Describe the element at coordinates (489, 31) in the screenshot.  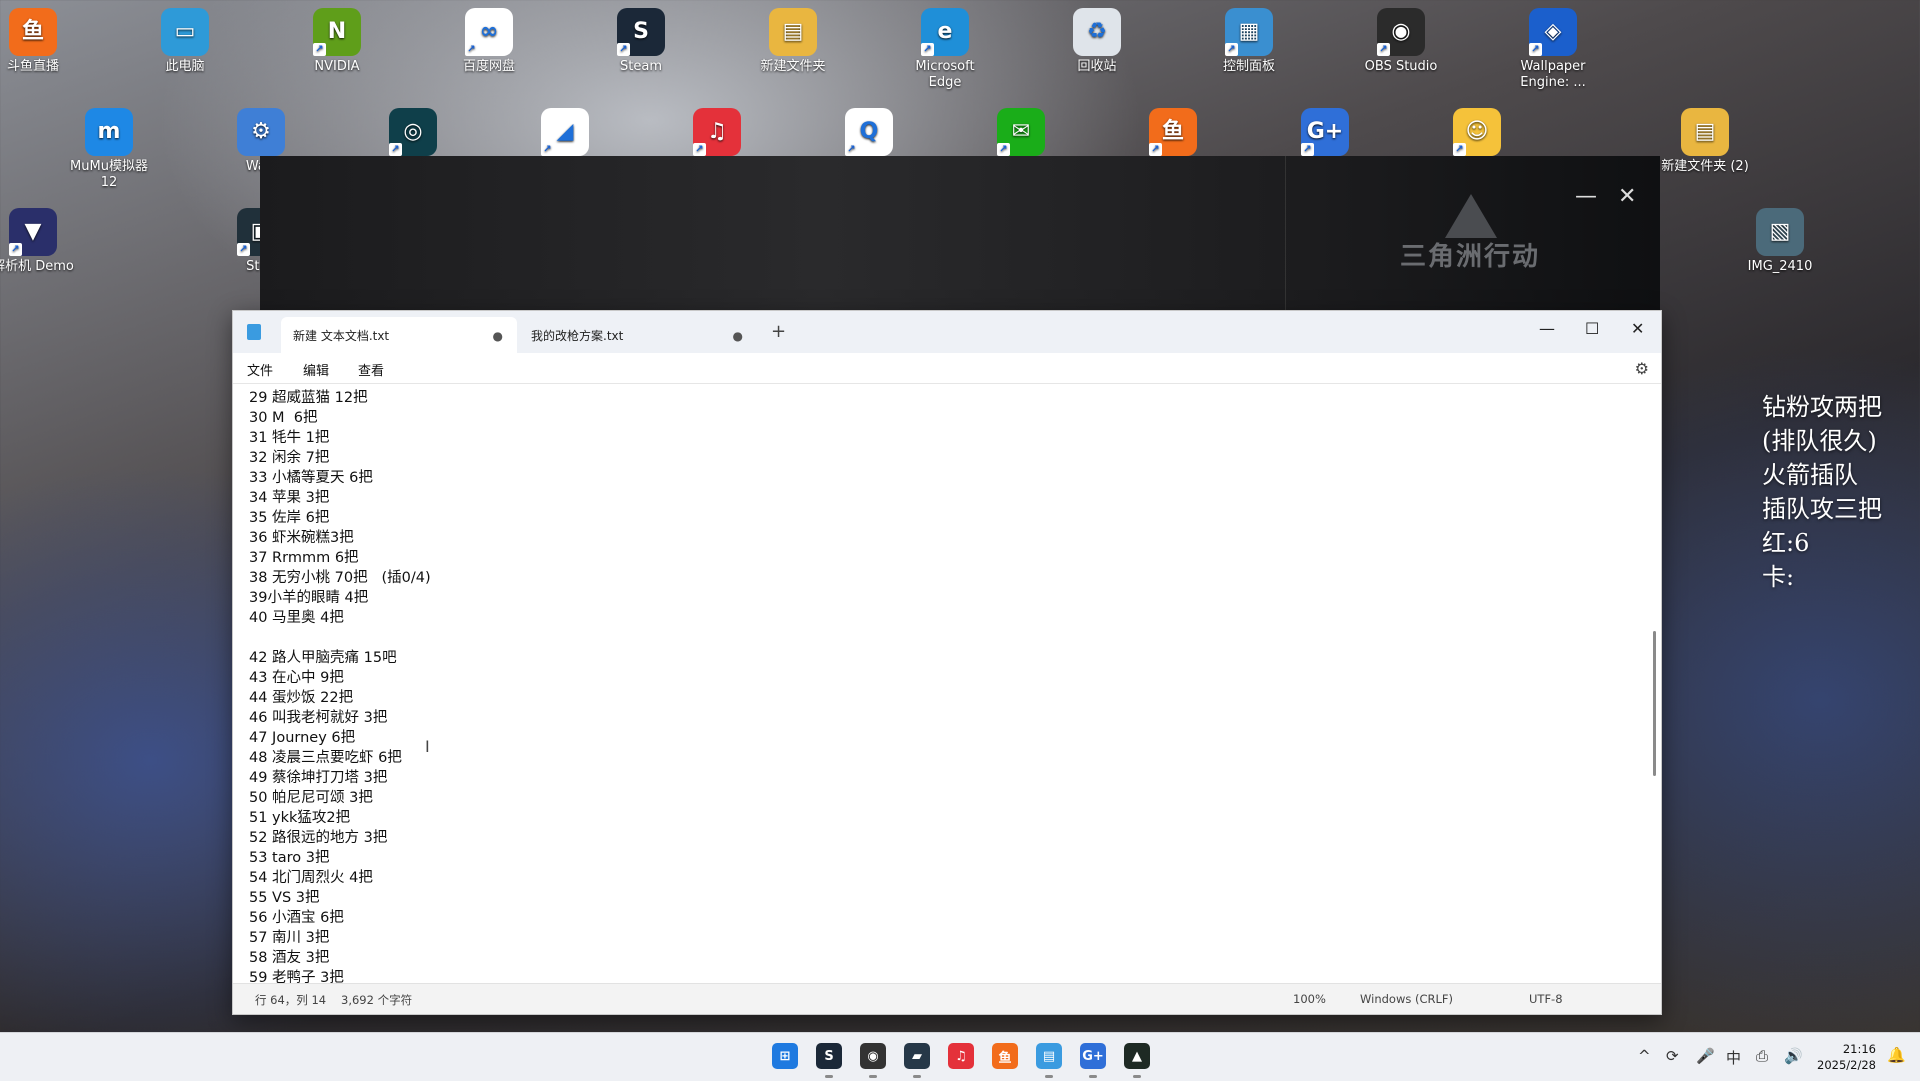
I see `app-glyph: ∞` at that location.